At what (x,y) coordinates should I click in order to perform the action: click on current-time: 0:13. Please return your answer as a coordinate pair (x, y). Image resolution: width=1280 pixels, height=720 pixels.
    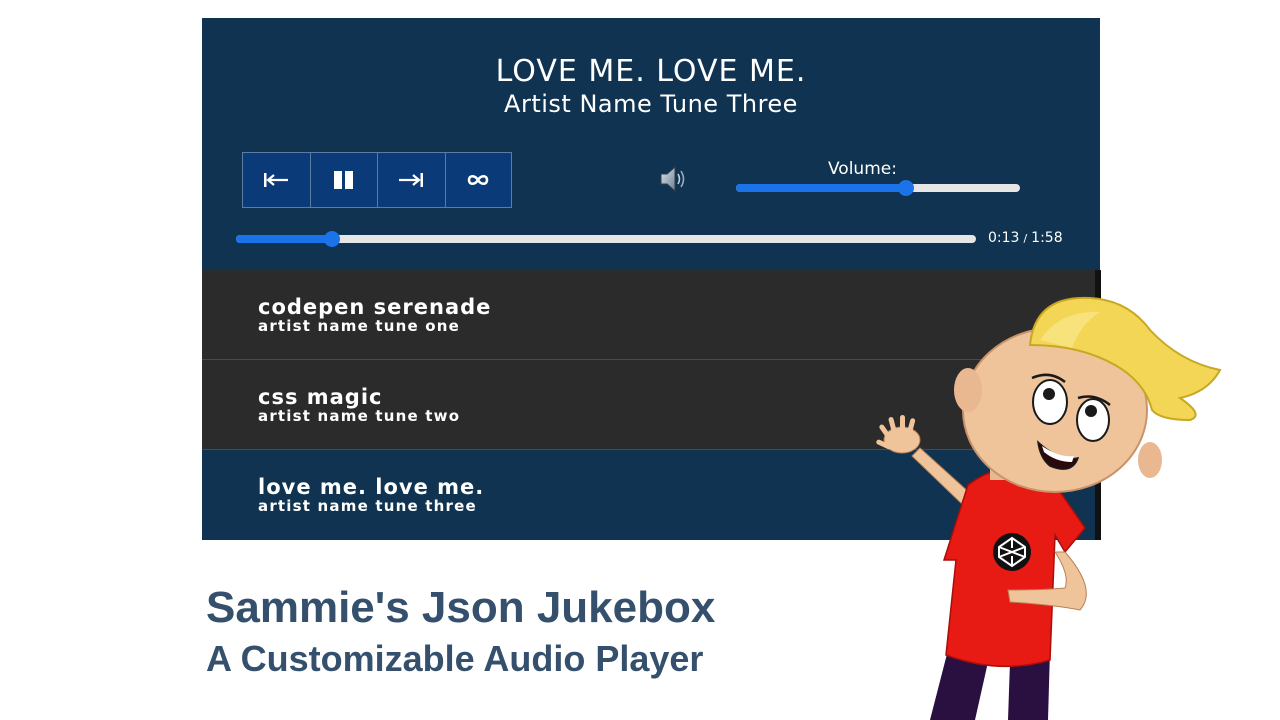
    Looking at the image, I should click on (1004, 238).